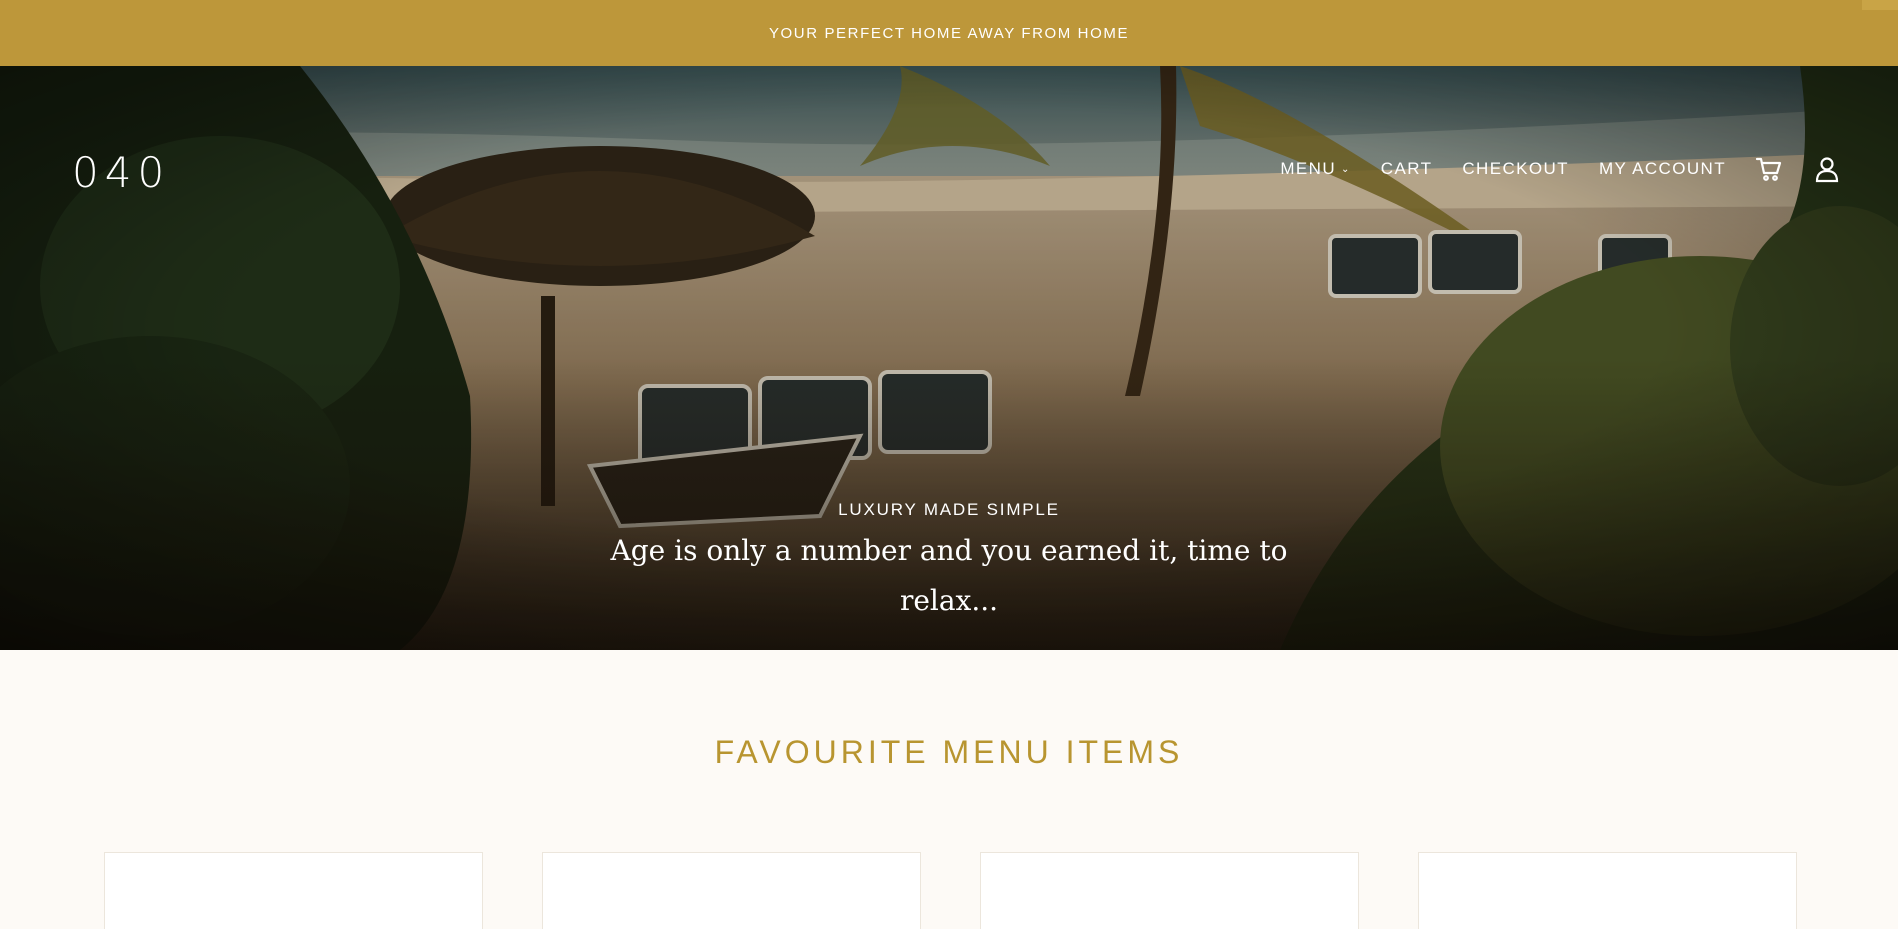  I want to click on announcement-text: YOUR PERFECT HOME AWAY FROM HOME, so click(949, 33).